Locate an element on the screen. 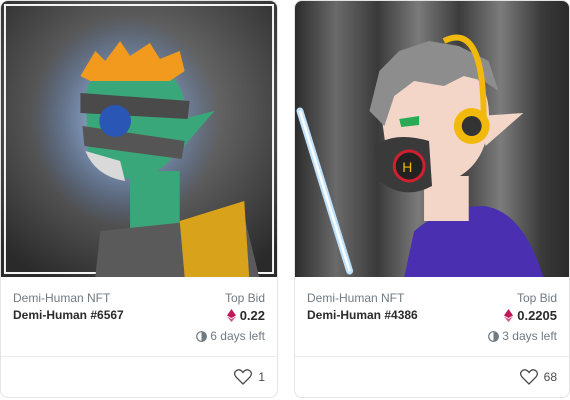 The height and width of the screenshot is (400, 570). nft-name: Demi-Human #4386 is located at coordinates (362, 315).